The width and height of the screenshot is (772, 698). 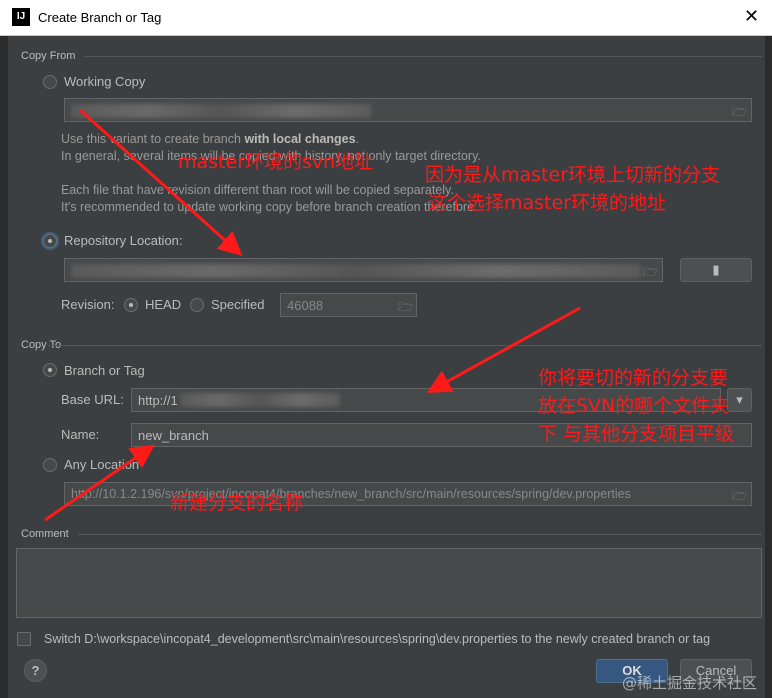 What do you see at coordinates (634, 406) in the screenshot?
I see `annotation-target-2: 放在SVN的哪个文件夹` at bounding box center [634, 406].